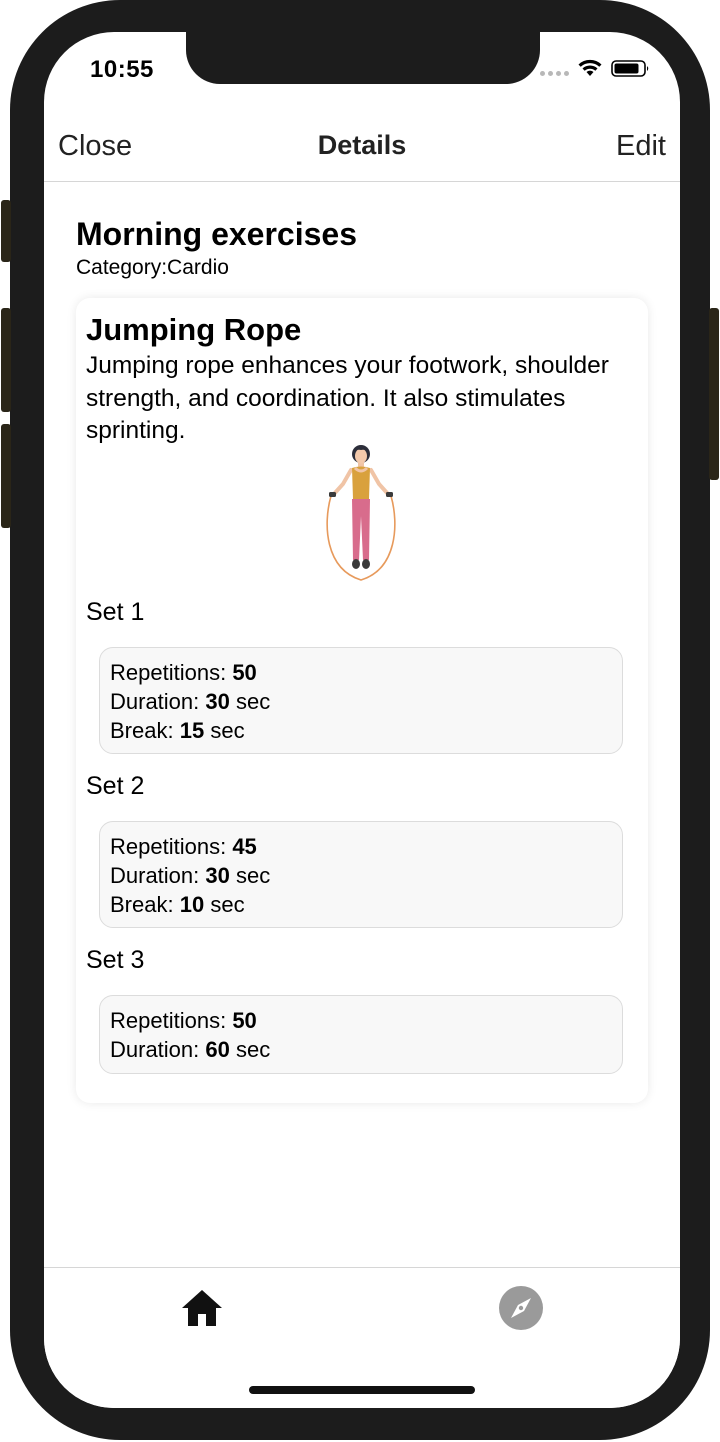 The height and width of the screenshot is (1442, 720). What do you see at coordinates (115, 786) in the screenshot?
I see `set-label: Set 2` at bounding box center [115, 786].